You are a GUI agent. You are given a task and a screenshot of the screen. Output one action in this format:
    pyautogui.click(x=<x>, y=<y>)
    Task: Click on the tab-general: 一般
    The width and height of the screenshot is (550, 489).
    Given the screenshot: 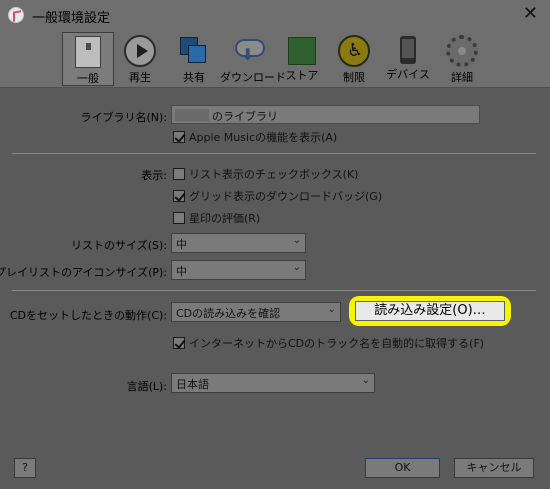 What is the action you would take?
    pyautogui.click(x=88, y=59)
    